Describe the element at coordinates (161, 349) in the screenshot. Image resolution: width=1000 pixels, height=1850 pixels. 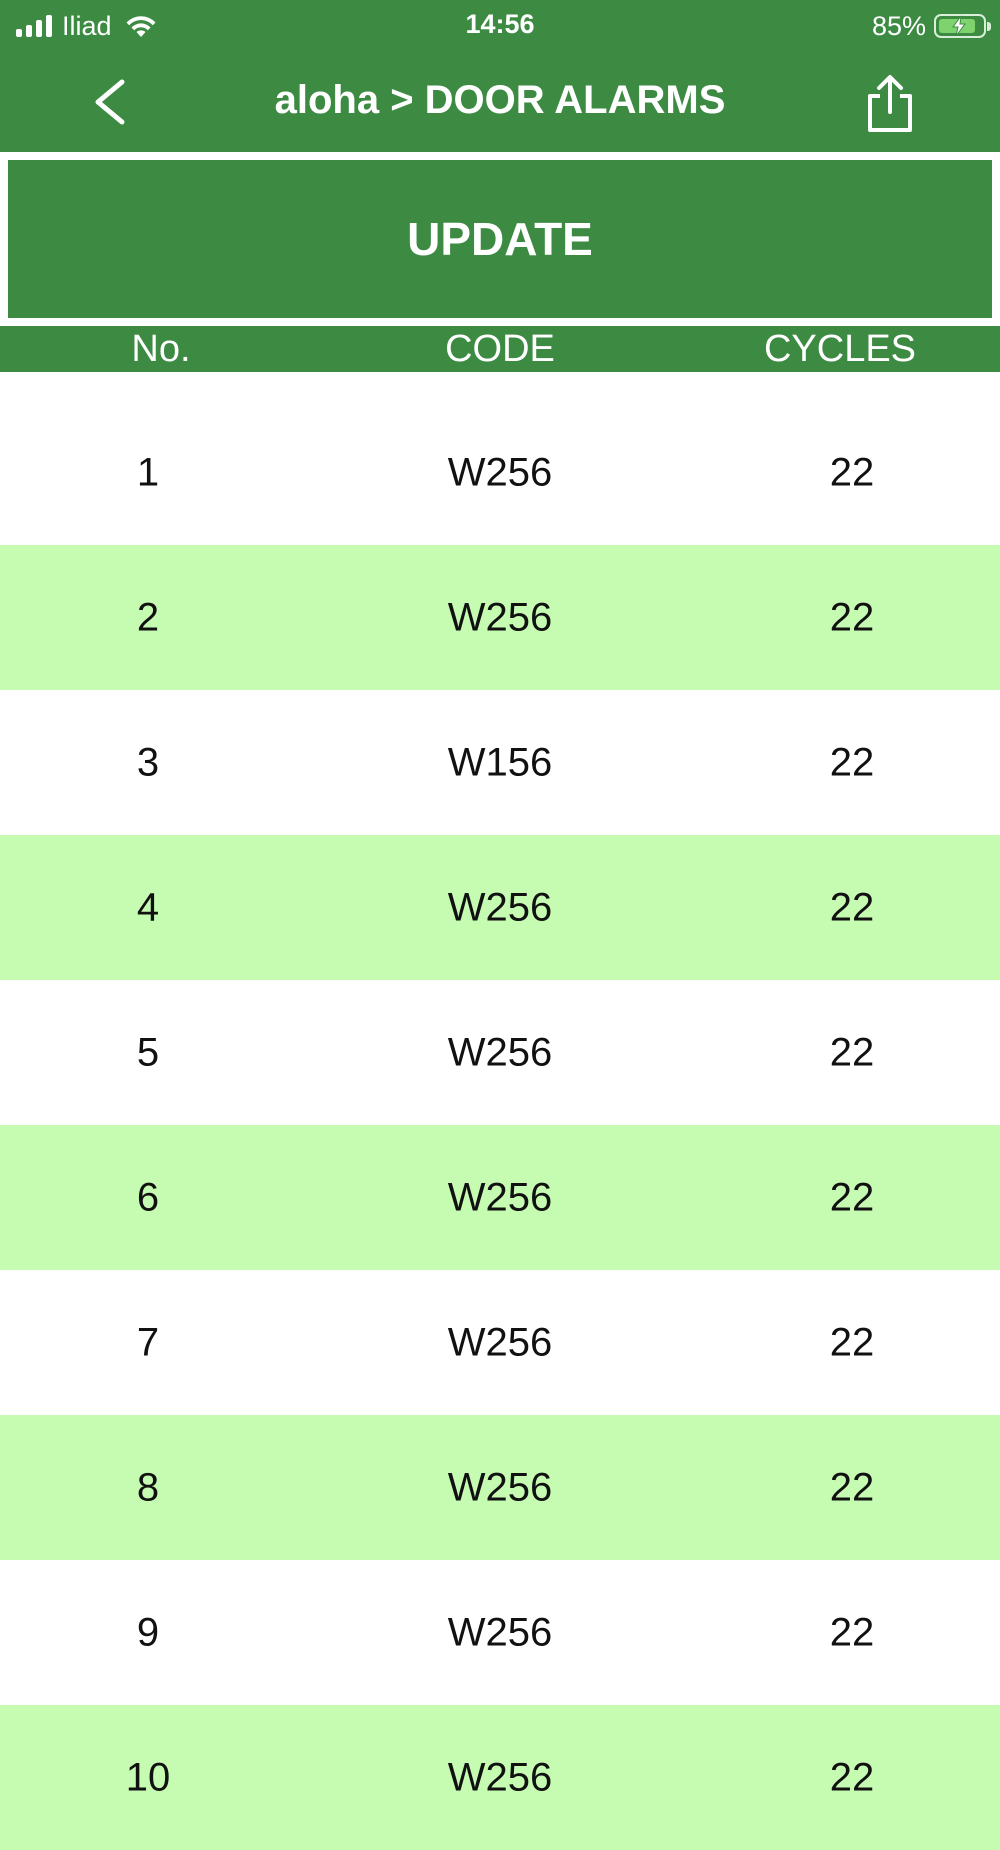
I see `column-header-no: No.` at that location.